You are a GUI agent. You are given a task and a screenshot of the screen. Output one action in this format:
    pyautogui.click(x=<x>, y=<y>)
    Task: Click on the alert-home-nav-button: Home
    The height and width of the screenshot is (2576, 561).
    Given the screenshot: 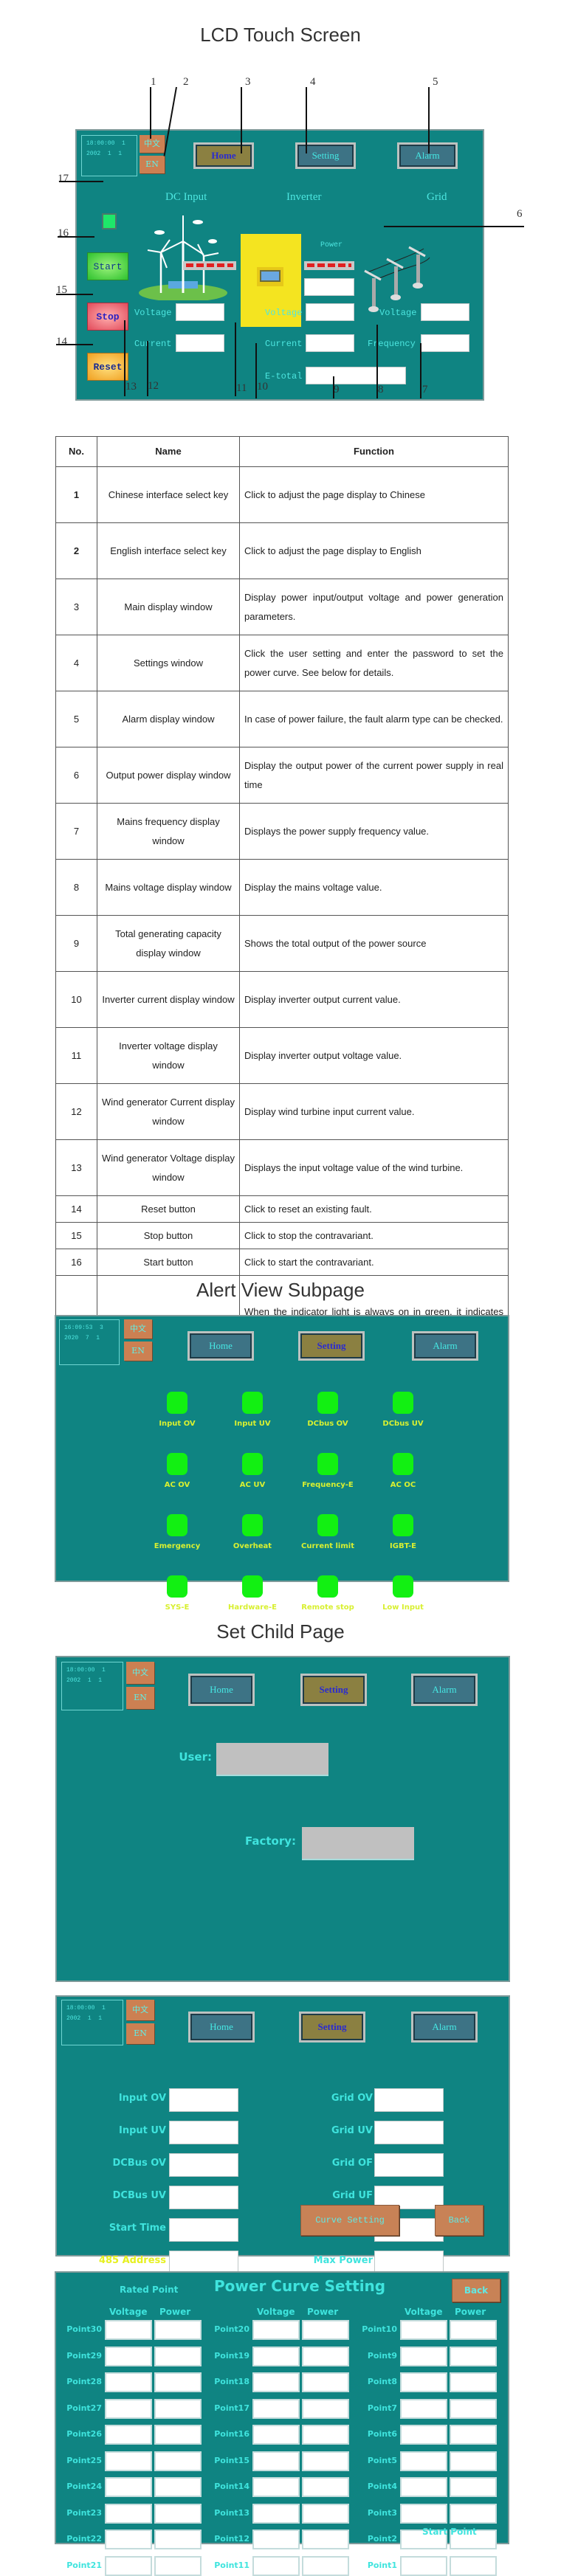 What is the action you would take?
    pyautogui.click(x=221, y=1346)
    